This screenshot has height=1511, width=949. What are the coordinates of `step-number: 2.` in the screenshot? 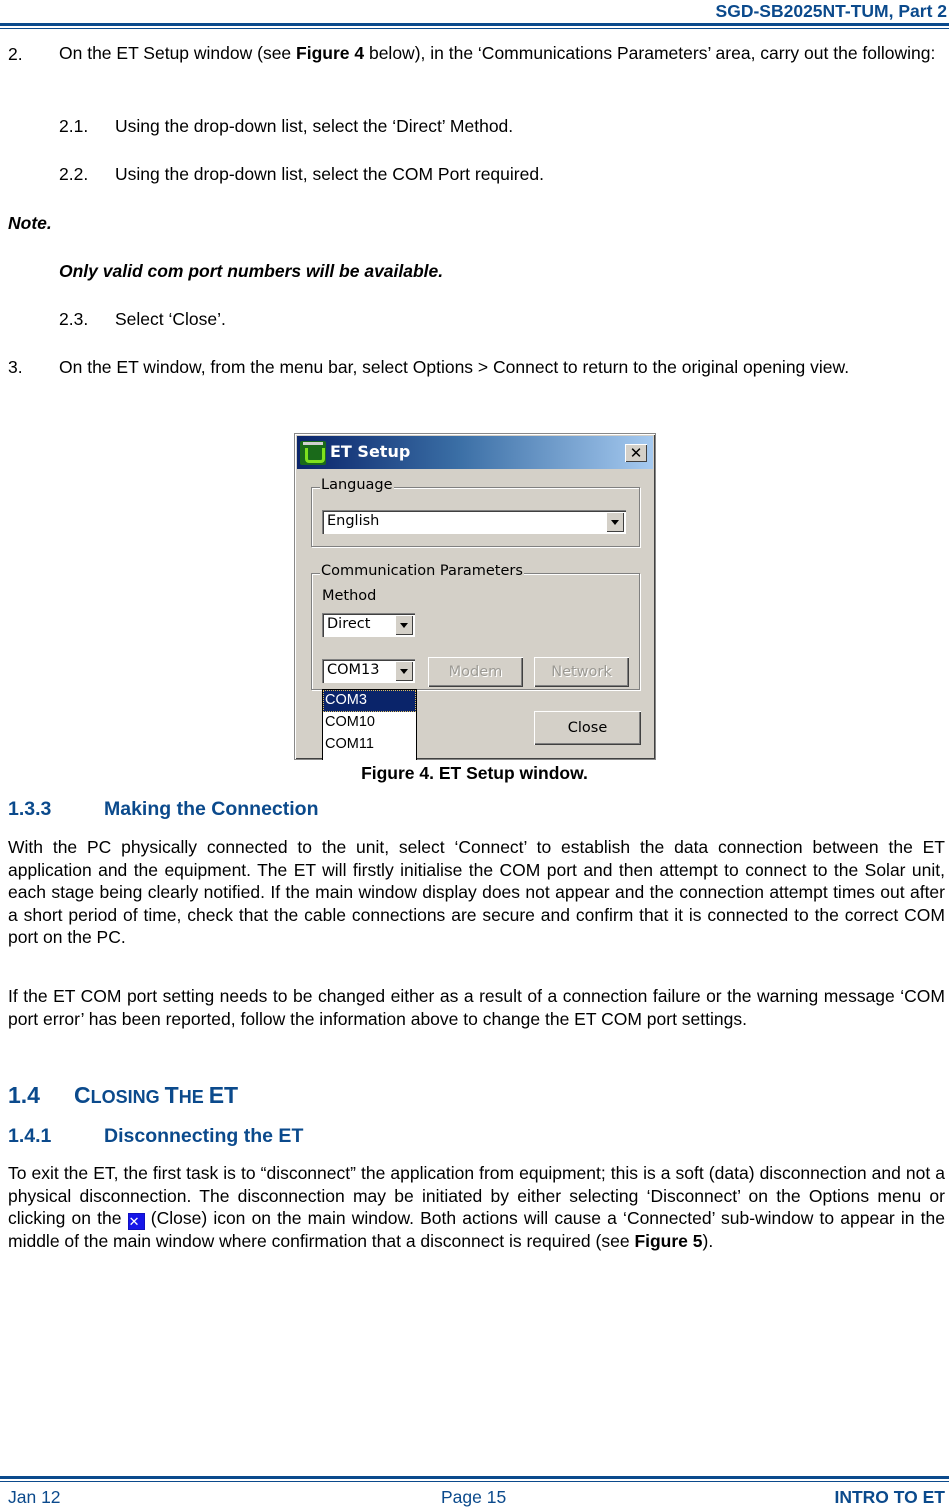 It's located at (15, 54).